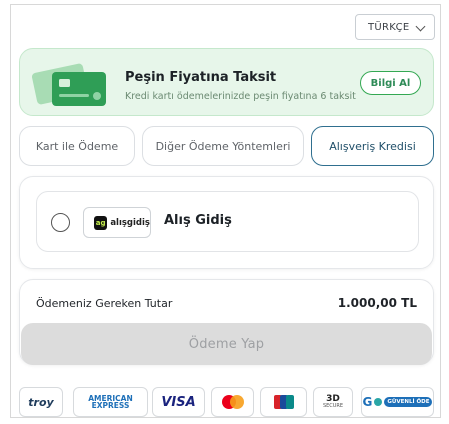  What do you see at coordinates (333, 406) in the screenshot?
I see `3d-secure-text: SECURE` at bounding box center [333, 406].